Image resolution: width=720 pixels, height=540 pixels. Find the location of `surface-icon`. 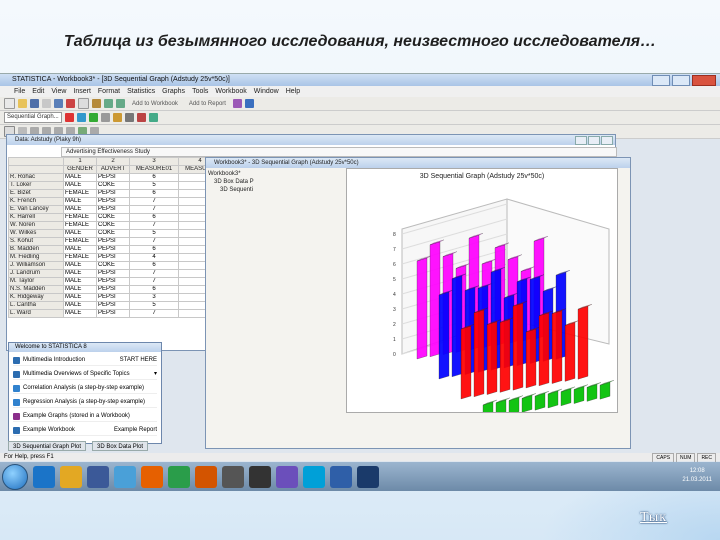

surface-icon is located at coordinates (153, 117).